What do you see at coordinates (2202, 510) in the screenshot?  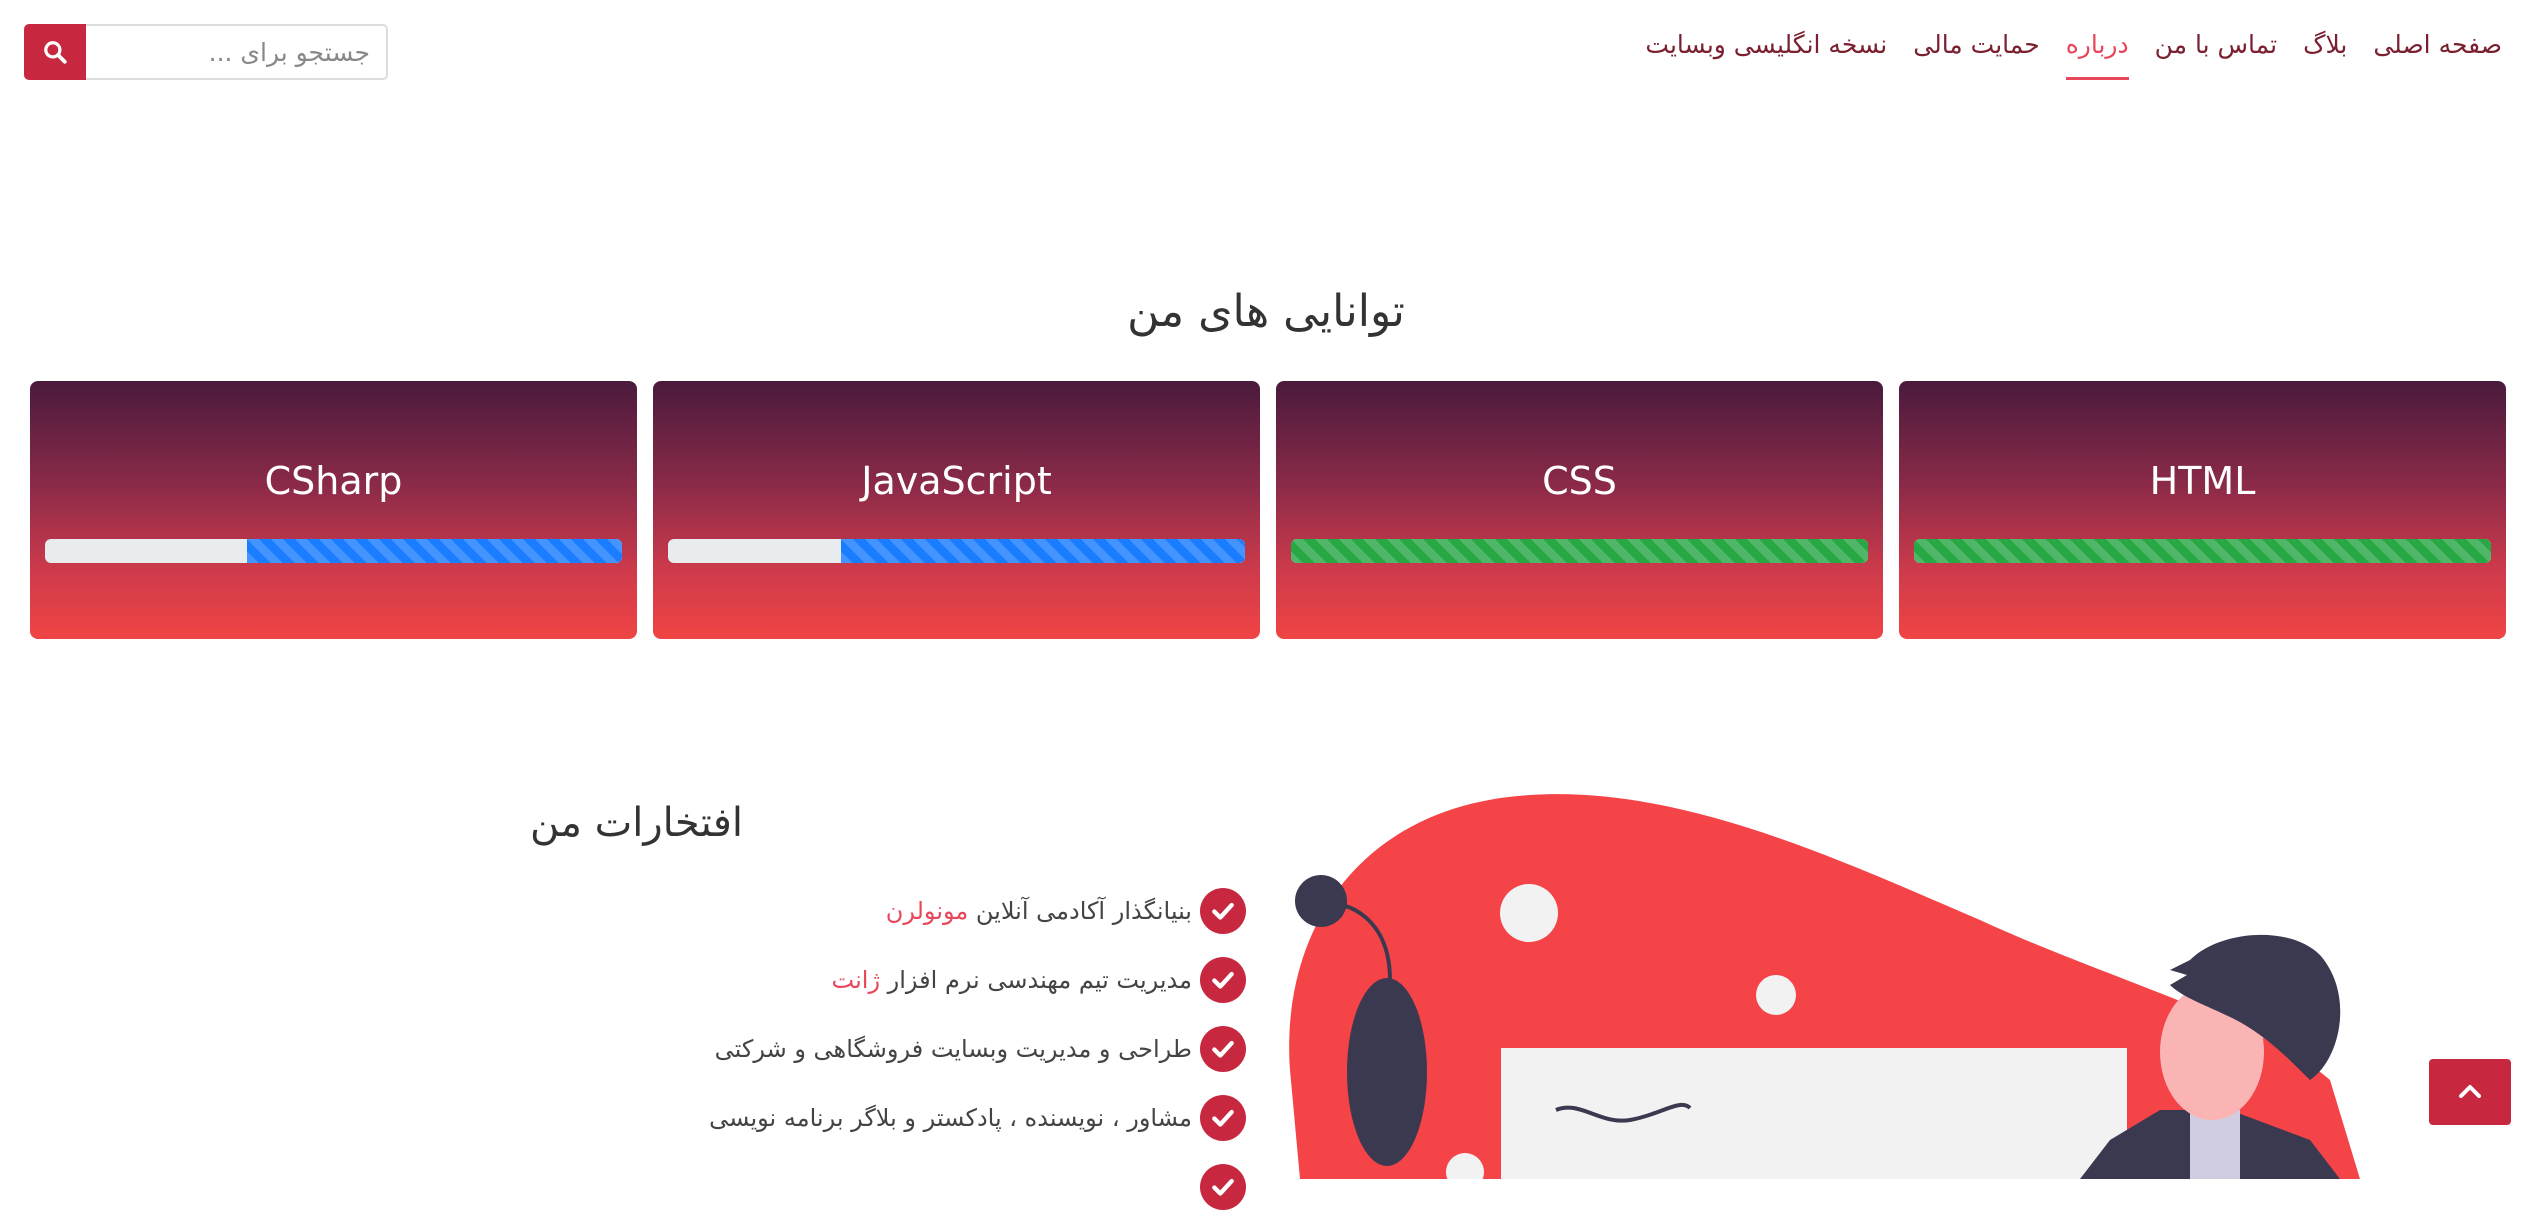 I see `skill-card-html: HTML` at bounding box center [2202, 510].